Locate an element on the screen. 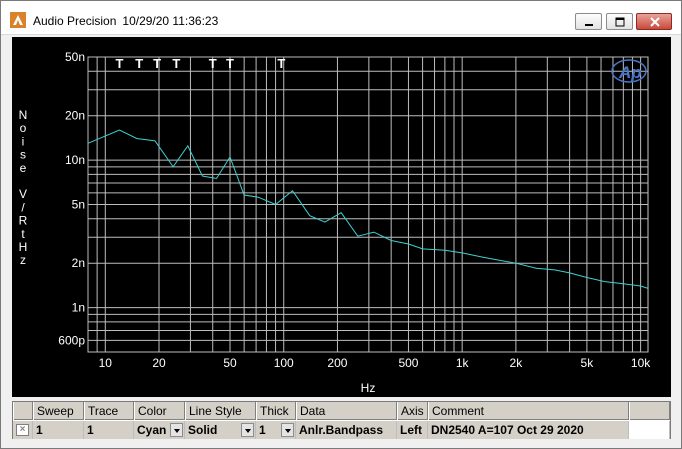 The height and width of the screenshot is (449, 682). data-cell: Anlr.Bandpass is located at coordinates (346, 430).